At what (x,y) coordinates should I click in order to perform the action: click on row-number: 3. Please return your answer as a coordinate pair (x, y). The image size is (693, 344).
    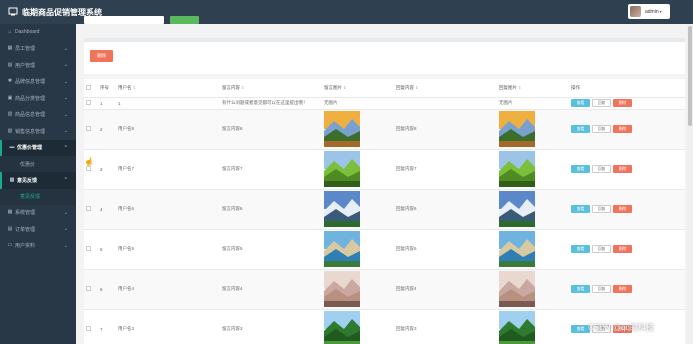
    Looking at the image, I should click on (101, 169).